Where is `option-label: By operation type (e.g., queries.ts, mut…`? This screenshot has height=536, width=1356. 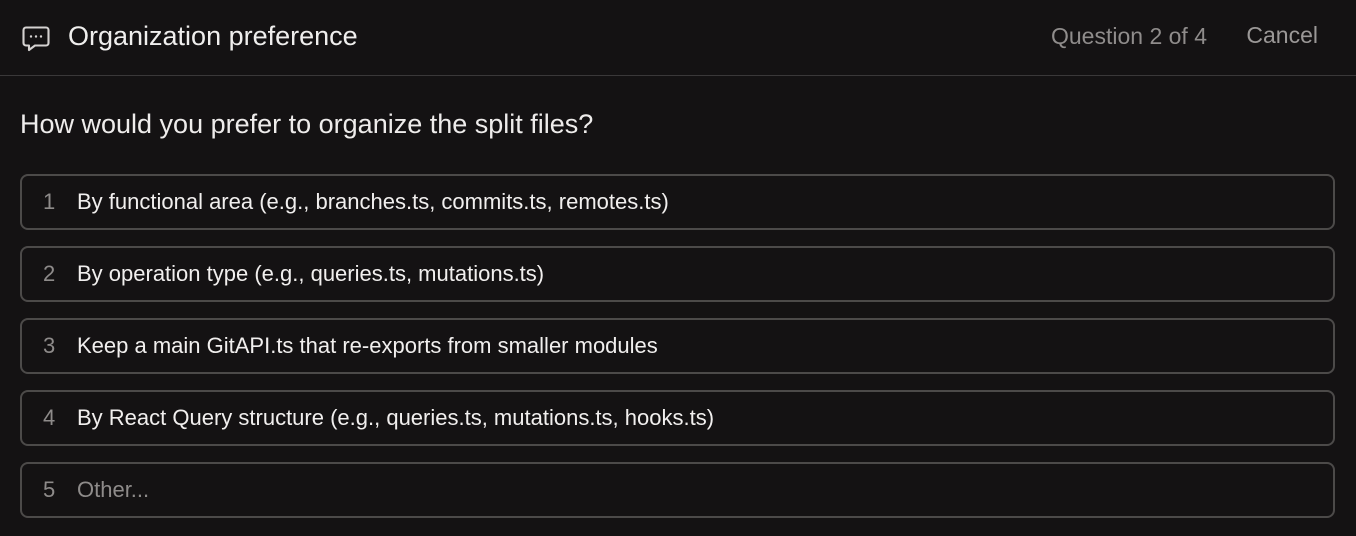
option-label: By operation type (e.g., queries.ts, mut… is located at coordinates (311, 273).